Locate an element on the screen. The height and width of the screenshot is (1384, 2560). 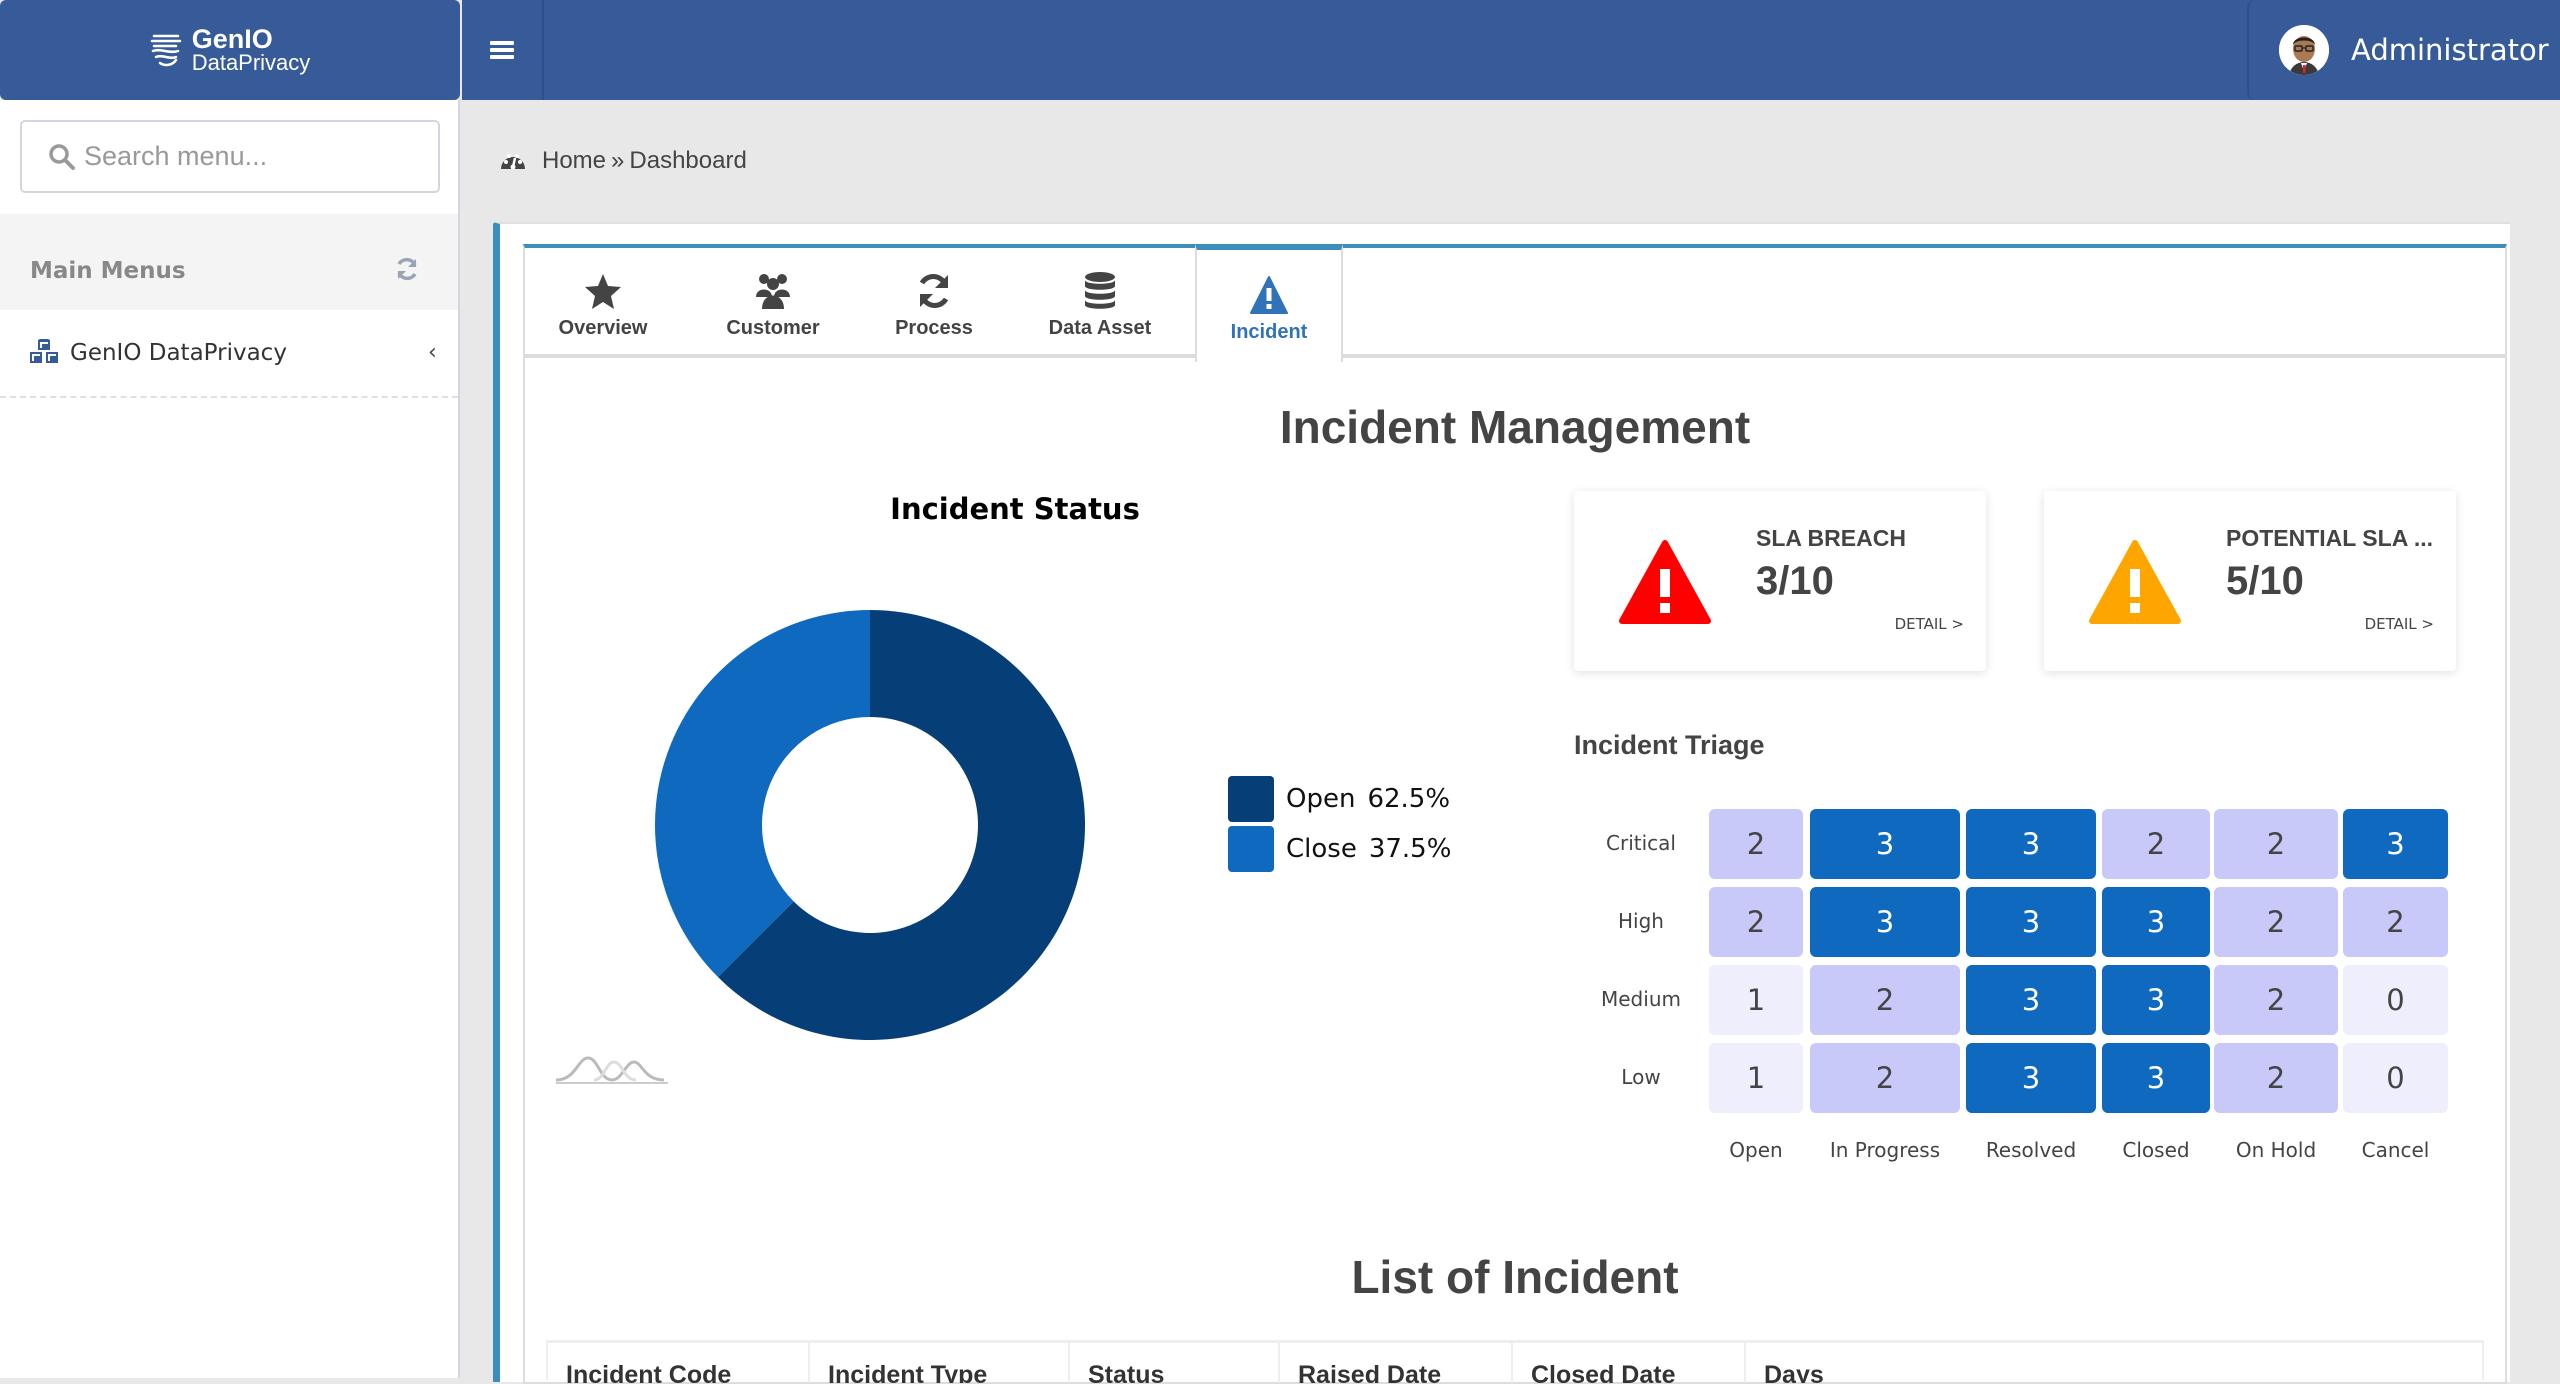
sidebar-item-label: GenIO DataPrivacy is located at coordinates (178, 353).